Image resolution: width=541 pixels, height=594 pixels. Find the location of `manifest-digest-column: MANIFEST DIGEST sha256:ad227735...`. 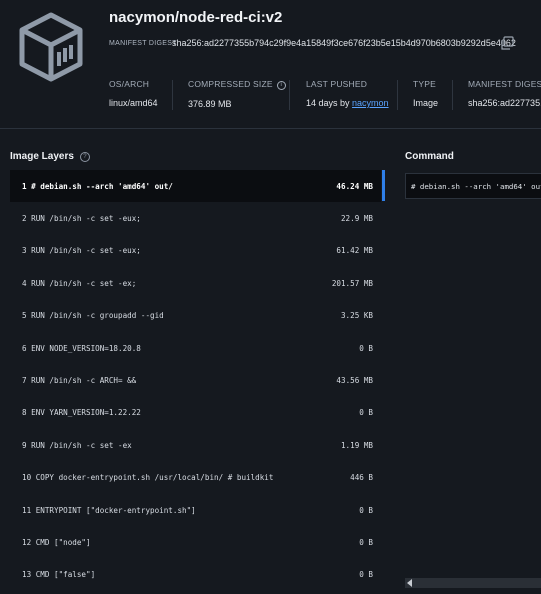

manifest-digest-column: MANIFEST DIGEST sha256:ad227735... is located at coordinates (504, 93).